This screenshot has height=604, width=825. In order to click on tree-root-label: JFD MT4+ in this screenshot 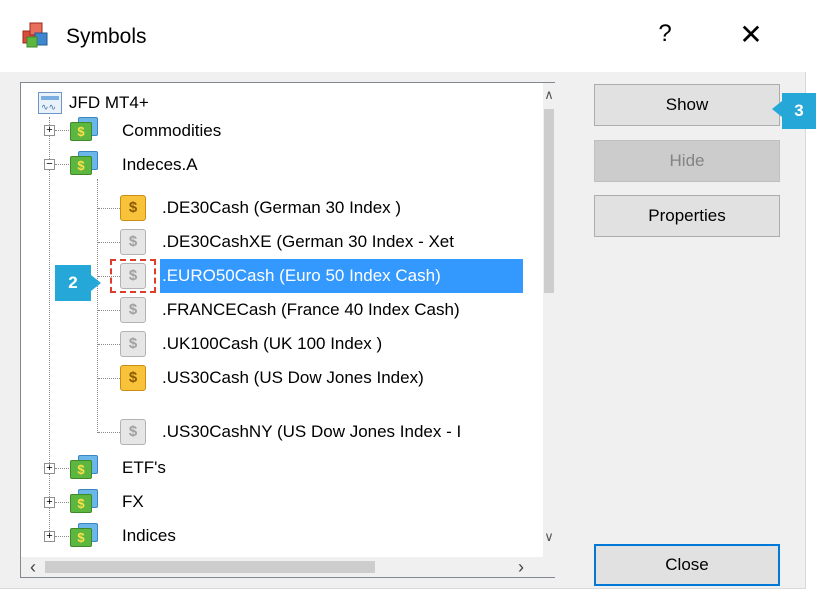, I will do `click(109, 102)`.